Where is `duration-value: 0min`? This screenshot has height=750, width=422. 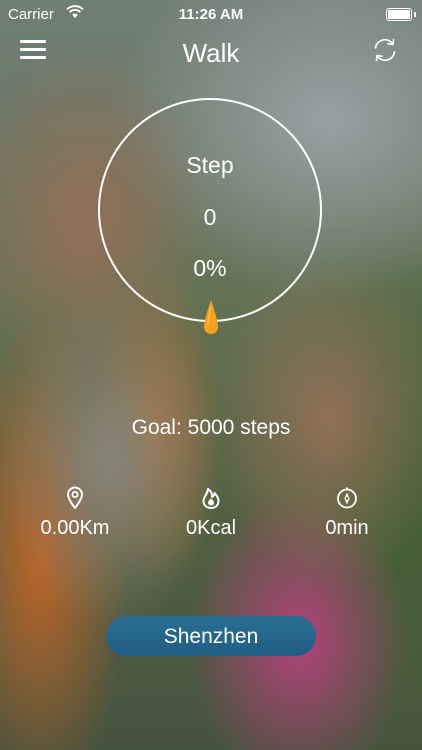
duration-value: 0min is located at coordinates (347, 528).